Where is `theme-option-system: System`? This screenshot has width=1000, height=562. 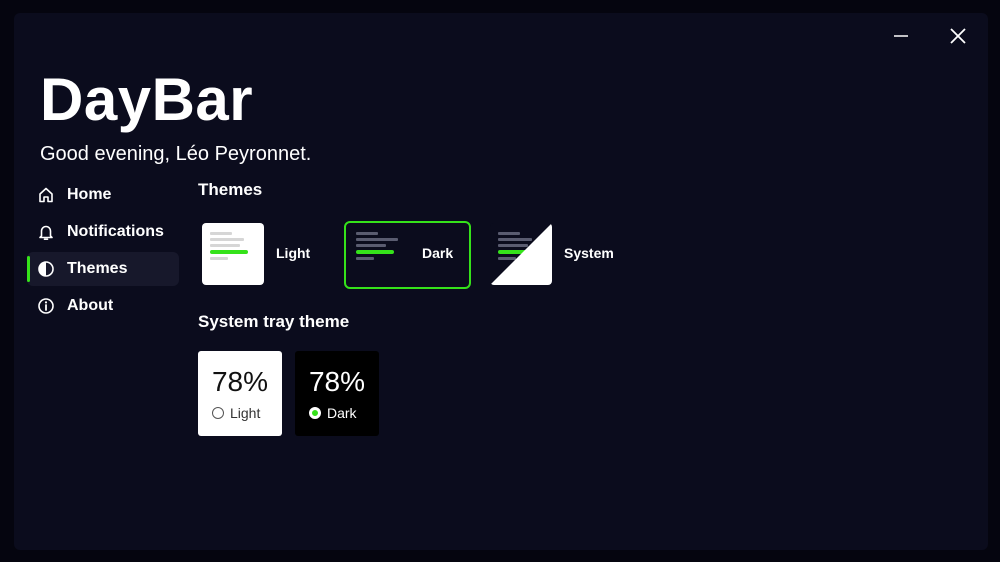 theme-option-system: System is located at coordinates (560, 256).